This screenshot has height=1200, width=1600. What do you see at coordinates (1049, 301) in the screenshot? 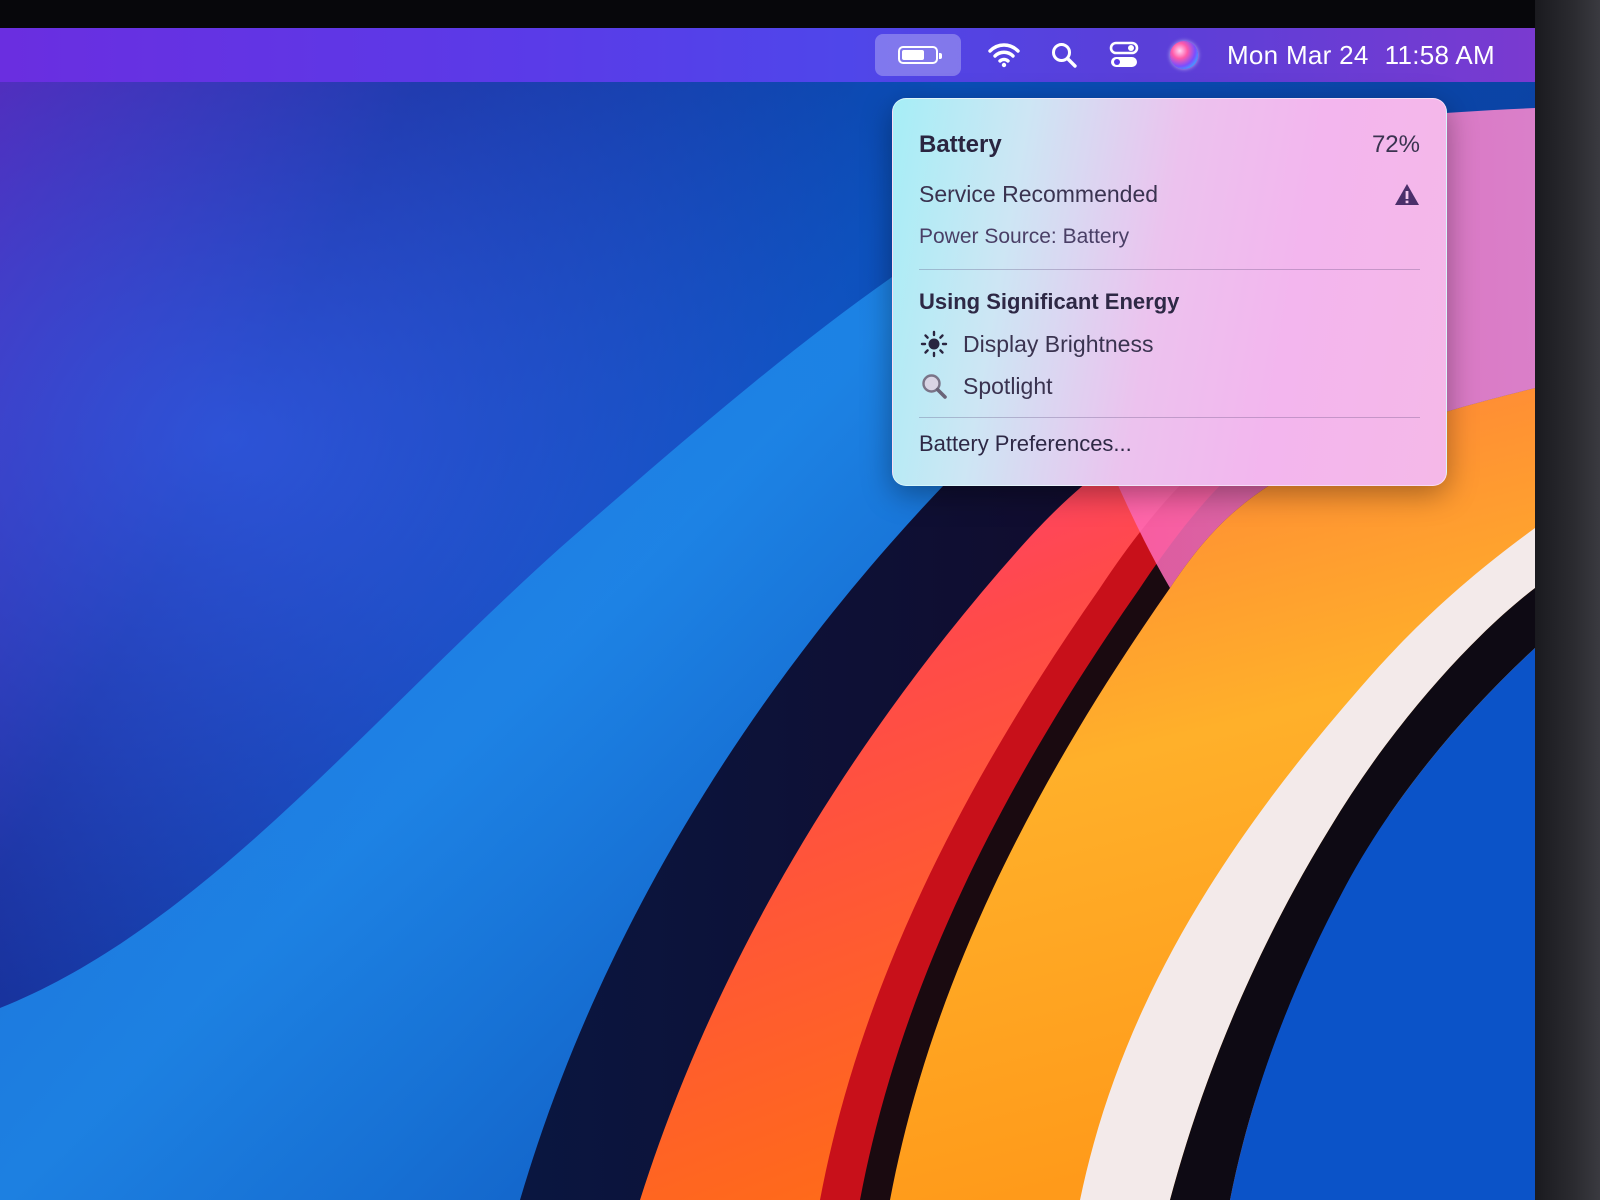
I see `energy-section-title: Using Significant Energy` at bounding box center [1049, 301].